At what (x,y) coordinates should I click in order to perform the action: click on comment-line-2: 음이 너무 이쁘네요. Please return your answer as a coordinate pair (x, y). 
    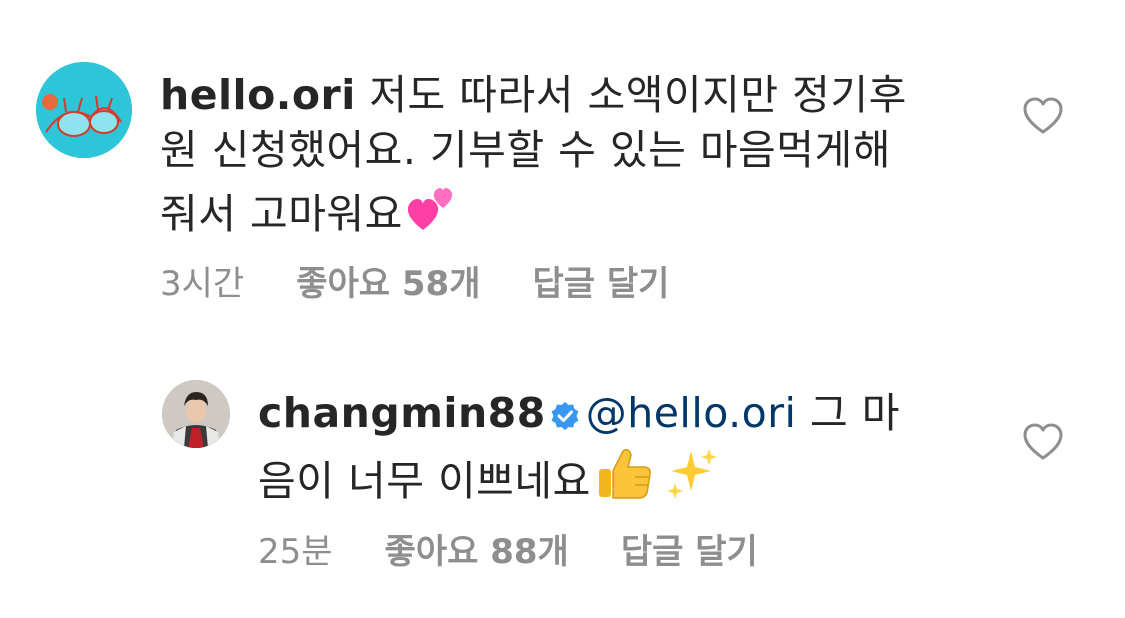
    Looking at the image, I should click on (618, 480).